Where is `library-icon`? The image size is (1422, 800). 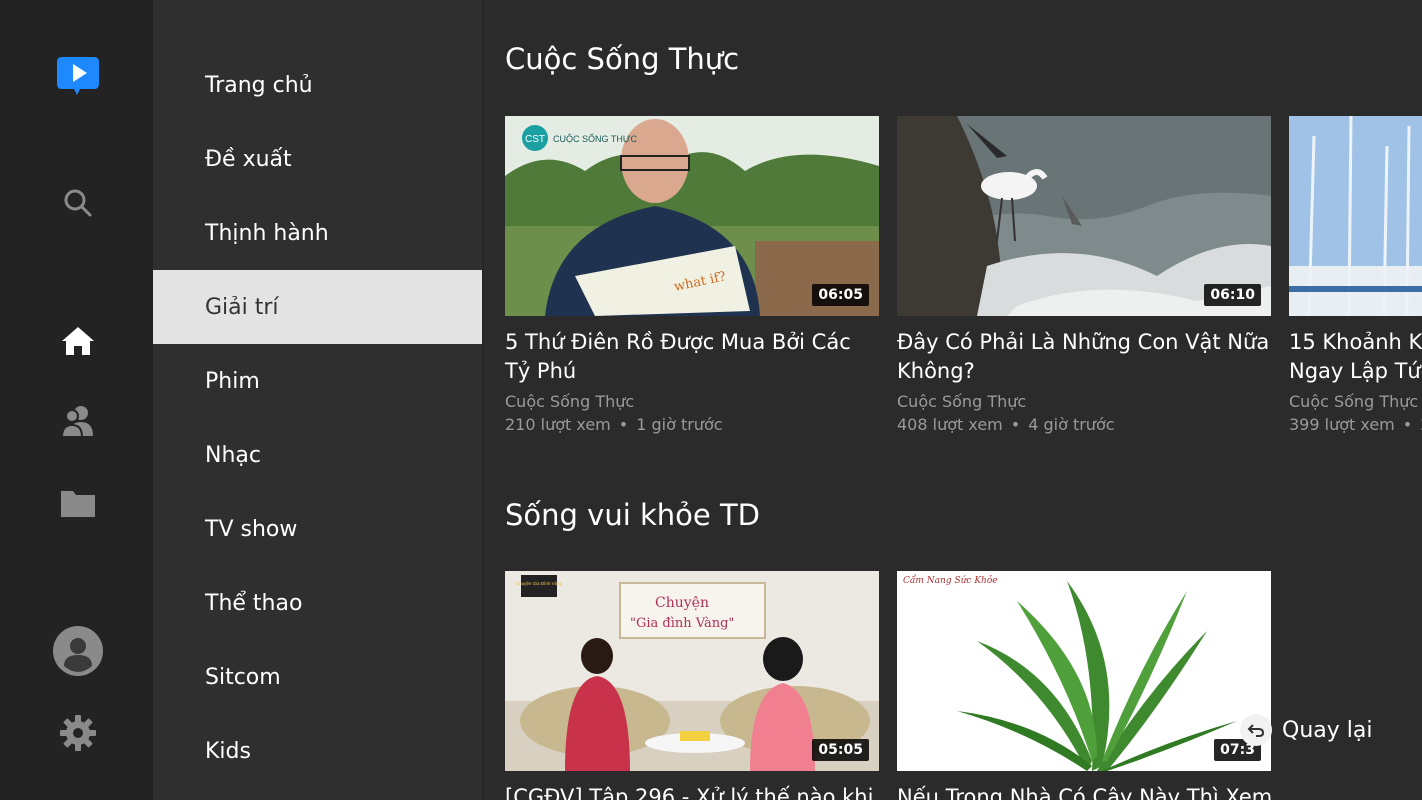
library-icon is located at coordinates (78, 503).